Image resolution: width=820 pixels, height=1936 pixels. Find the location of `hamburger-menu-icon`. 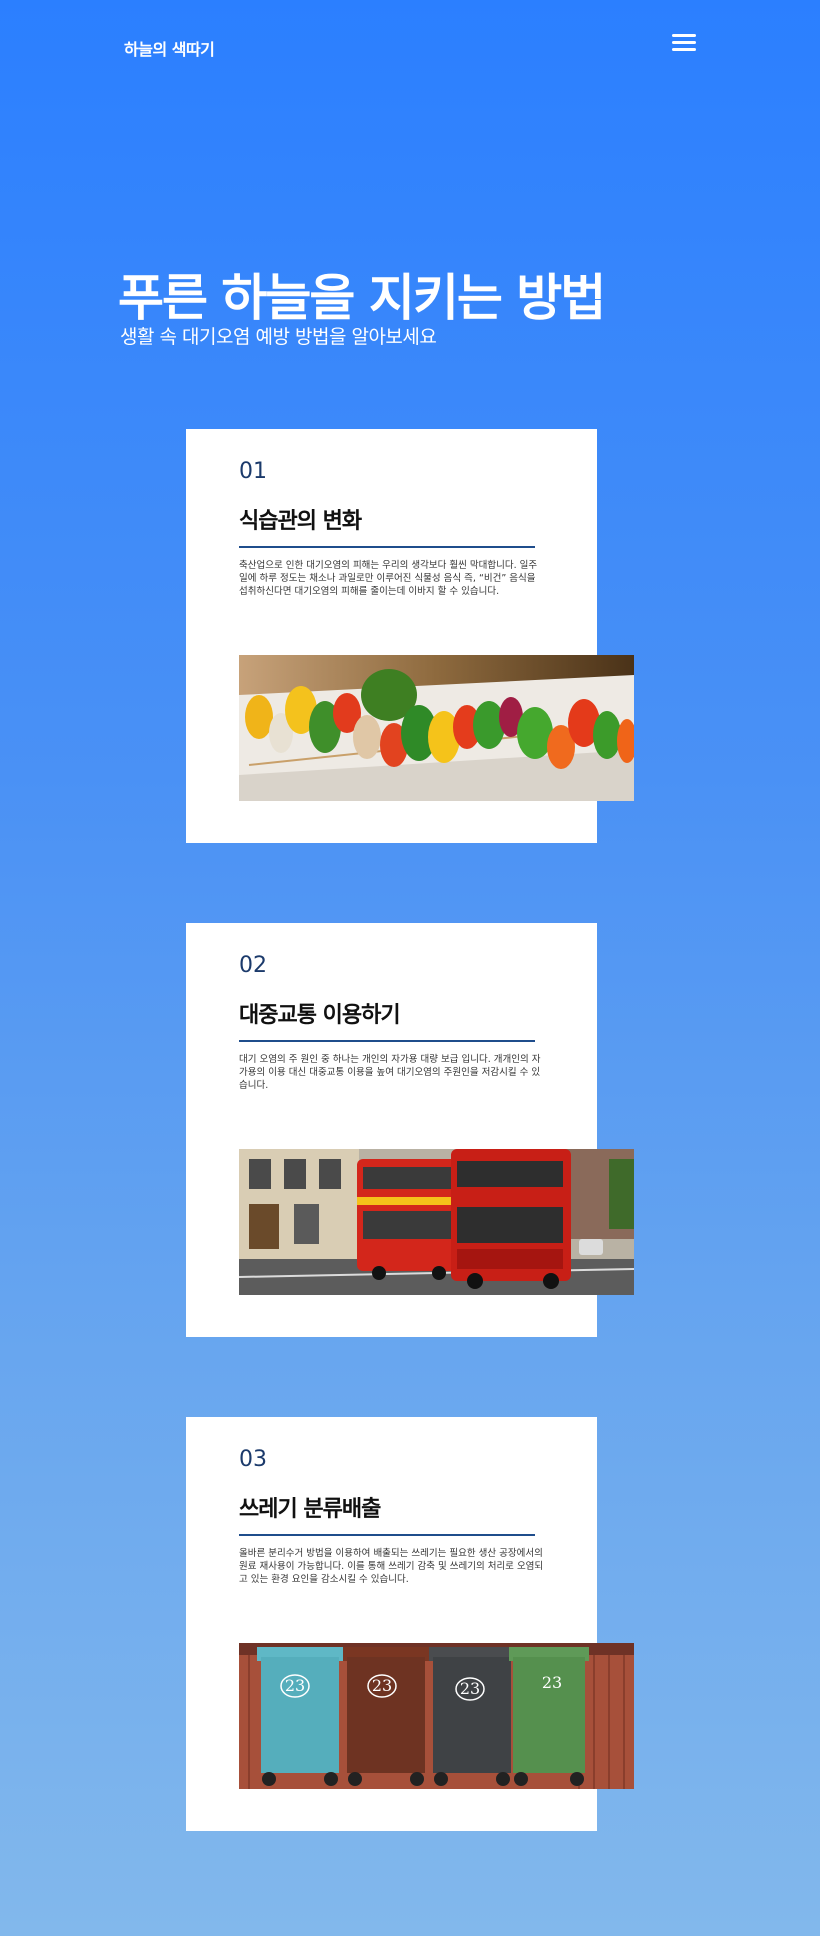

hamburger-menu-icon is located at coordinates (684, 43).